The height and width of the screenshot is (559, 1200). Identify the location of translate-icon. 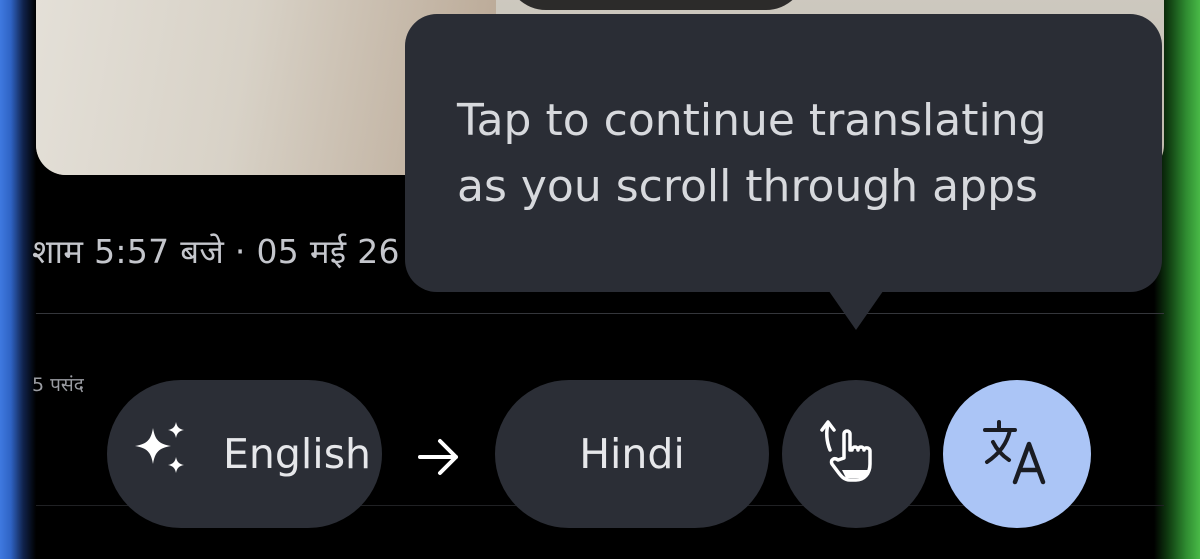
(1017, 454).